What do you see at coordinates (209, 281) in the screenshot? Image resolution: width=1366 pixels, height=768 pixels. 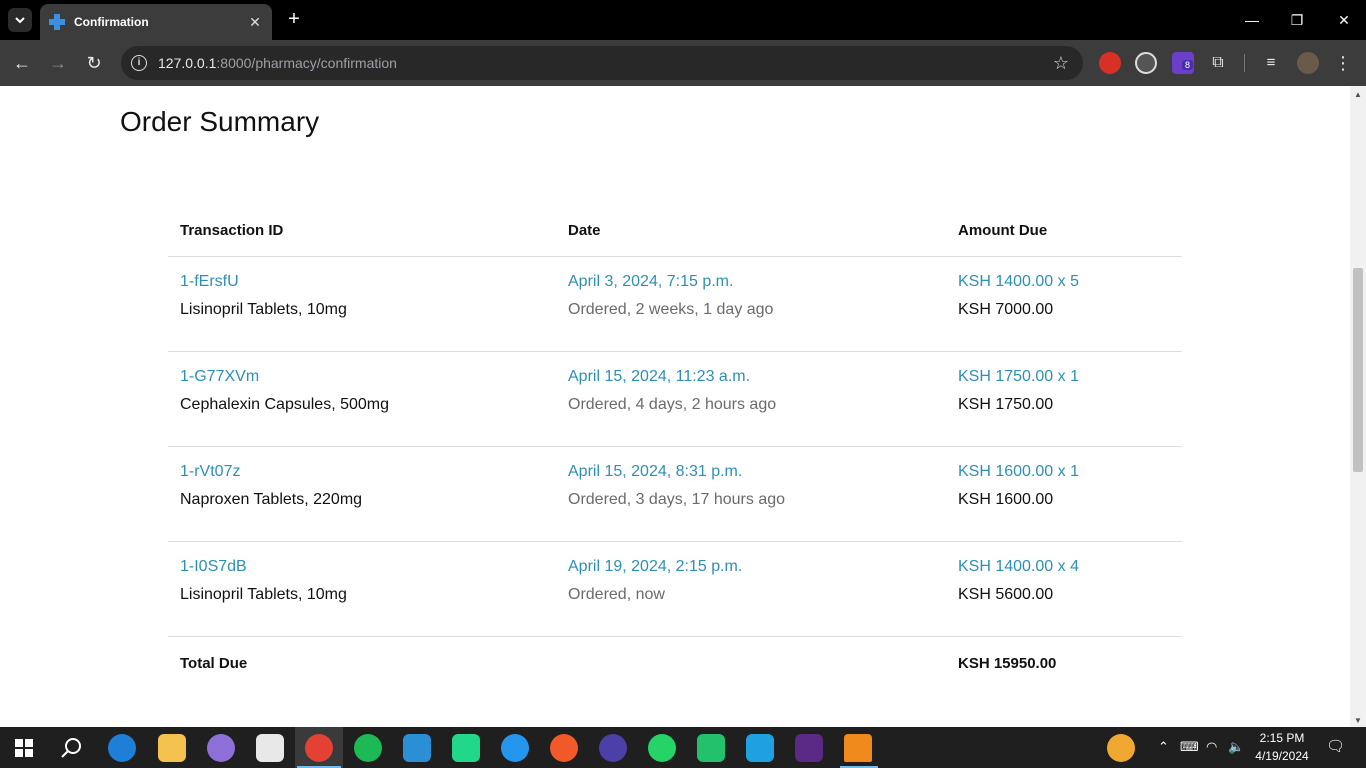 I see `transaction-id: 1-fErsfU` at bounding box center [209, 281].